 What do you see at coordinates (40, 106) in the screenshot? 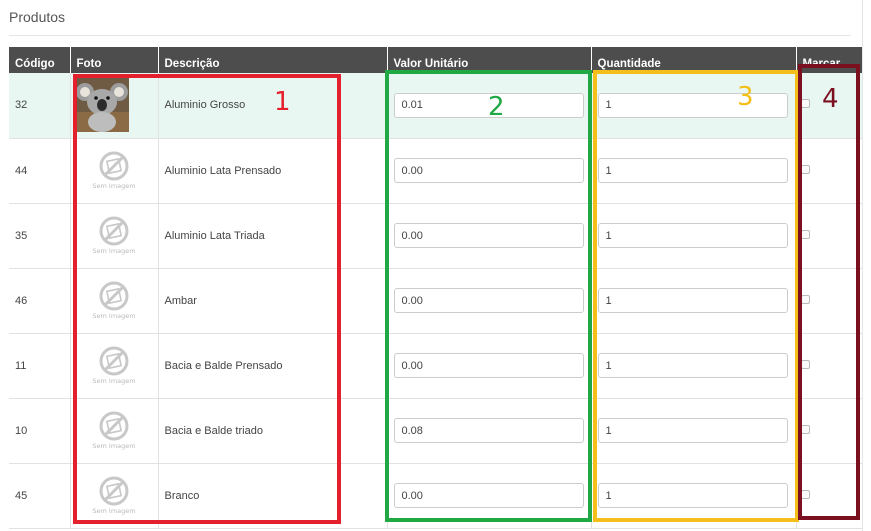
I see `cell-codigo: 32` at bounding box center [40, 106].